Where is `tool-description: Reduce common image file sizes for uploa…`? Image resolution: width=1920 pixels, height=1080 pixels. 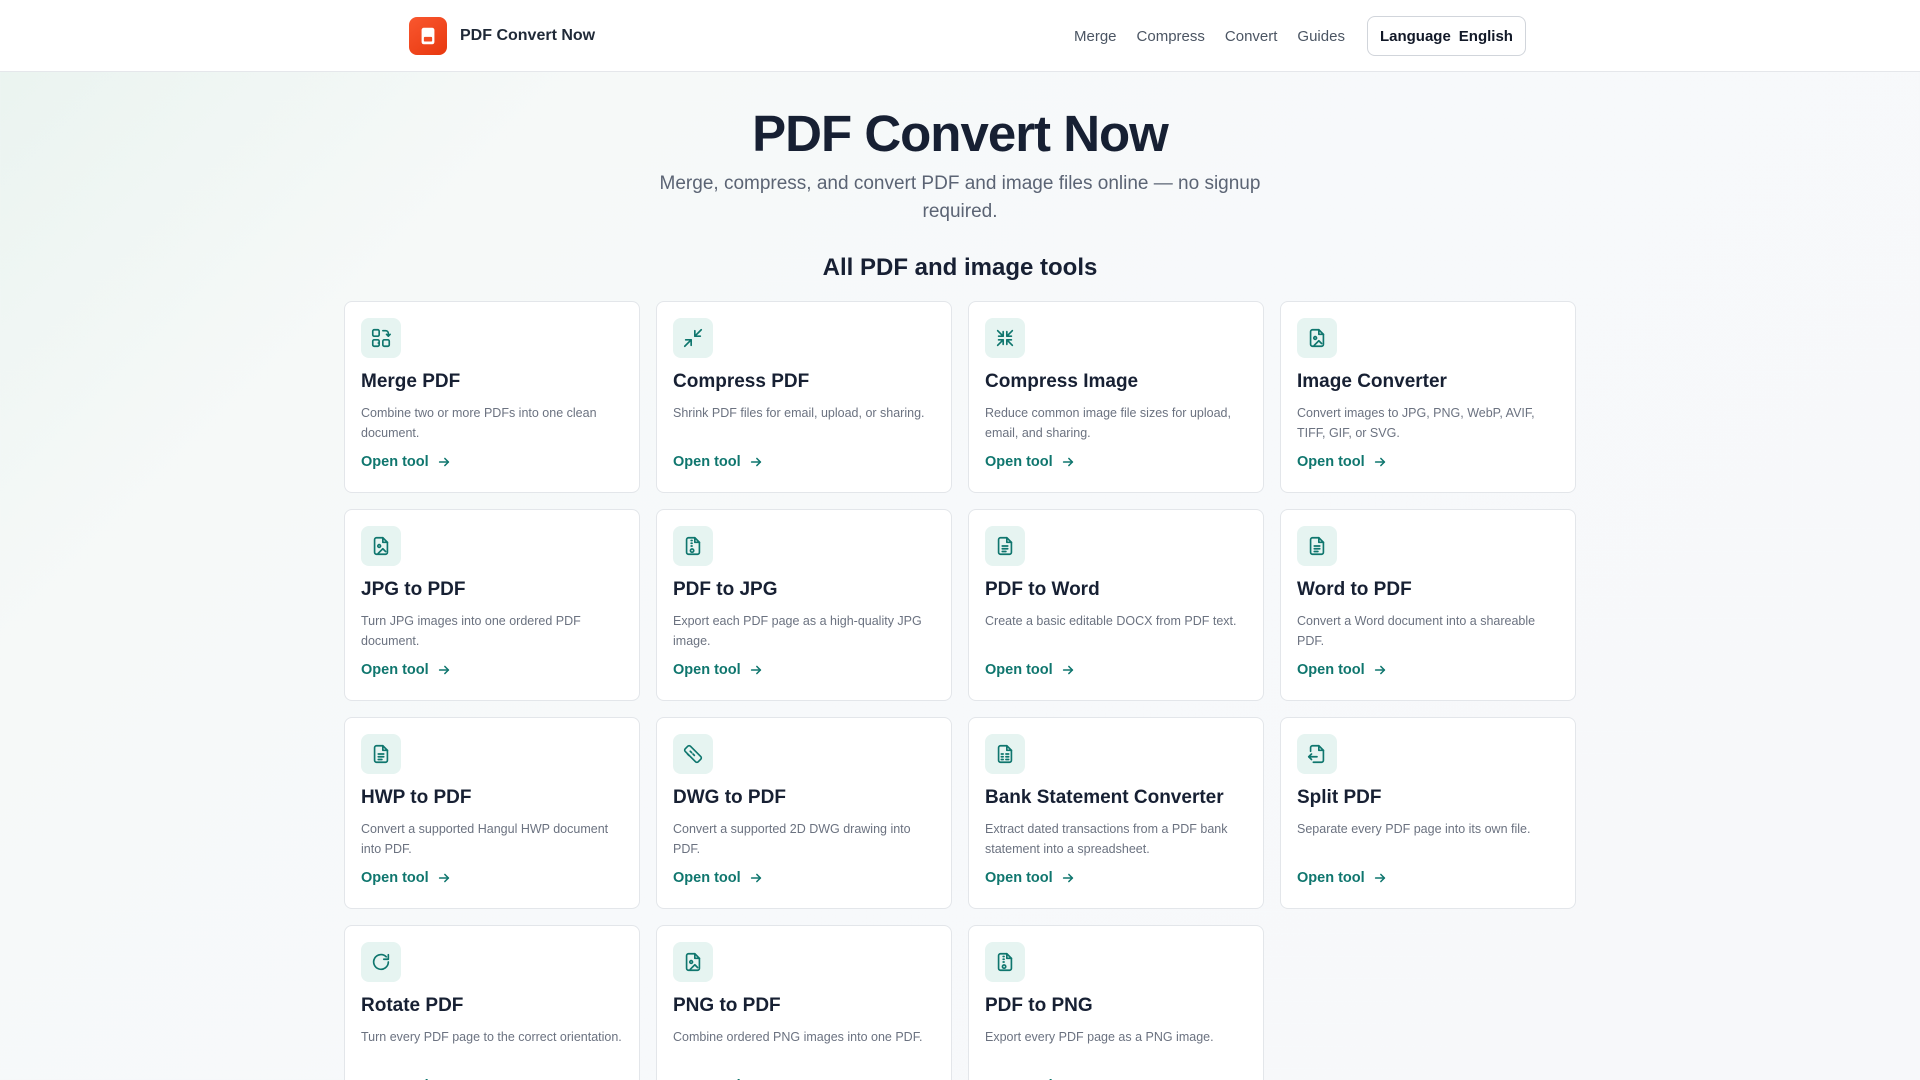 tool-description: Reduce common image file sizes for uploa… is located at coordinates (1108, 423).